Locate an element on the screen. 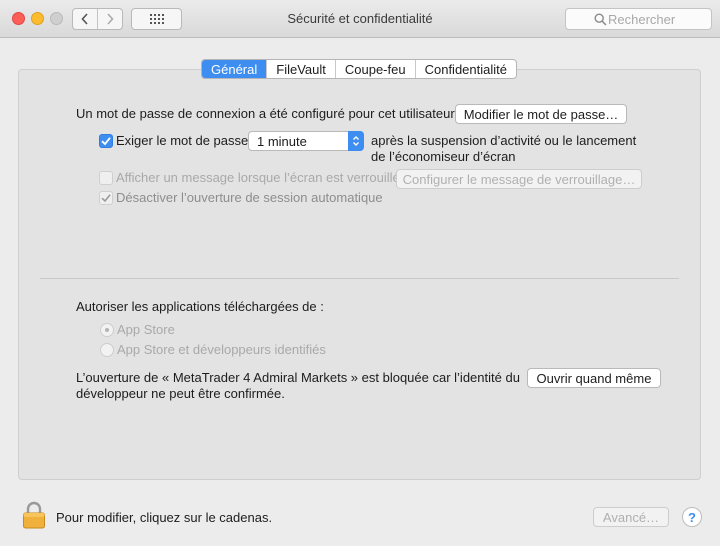  password-delay-select: 1 minute is located at coordinates (306, 141).